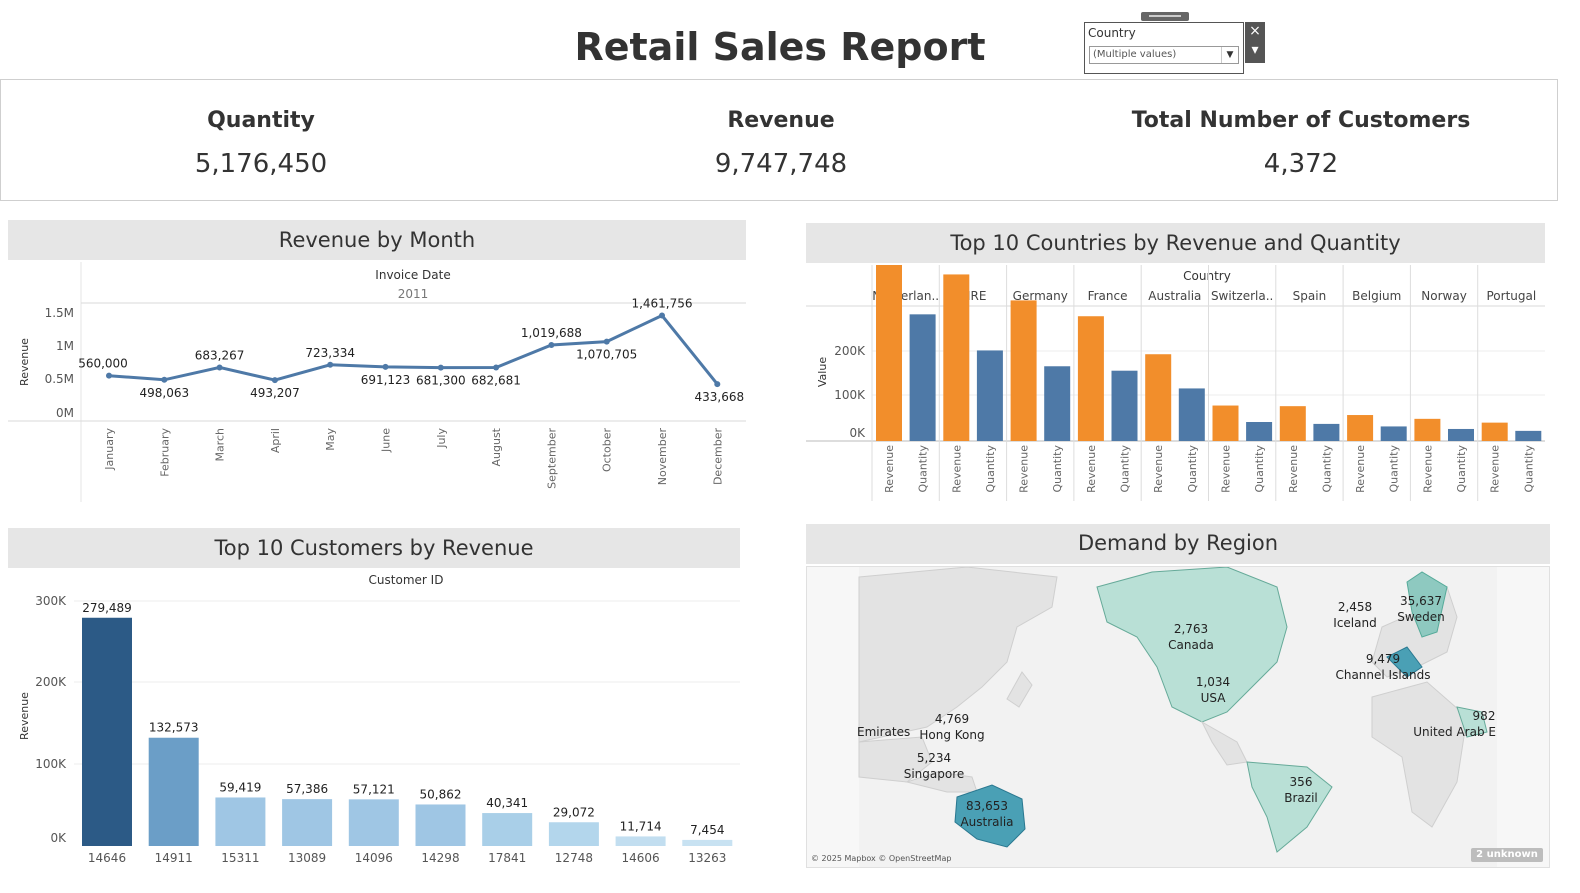 The height and width of the screenshot is (893, 1580). Describe the element at coordinates (1135, 54) in the screenshot. I see `filter-value: (Multiple values)` at that location.